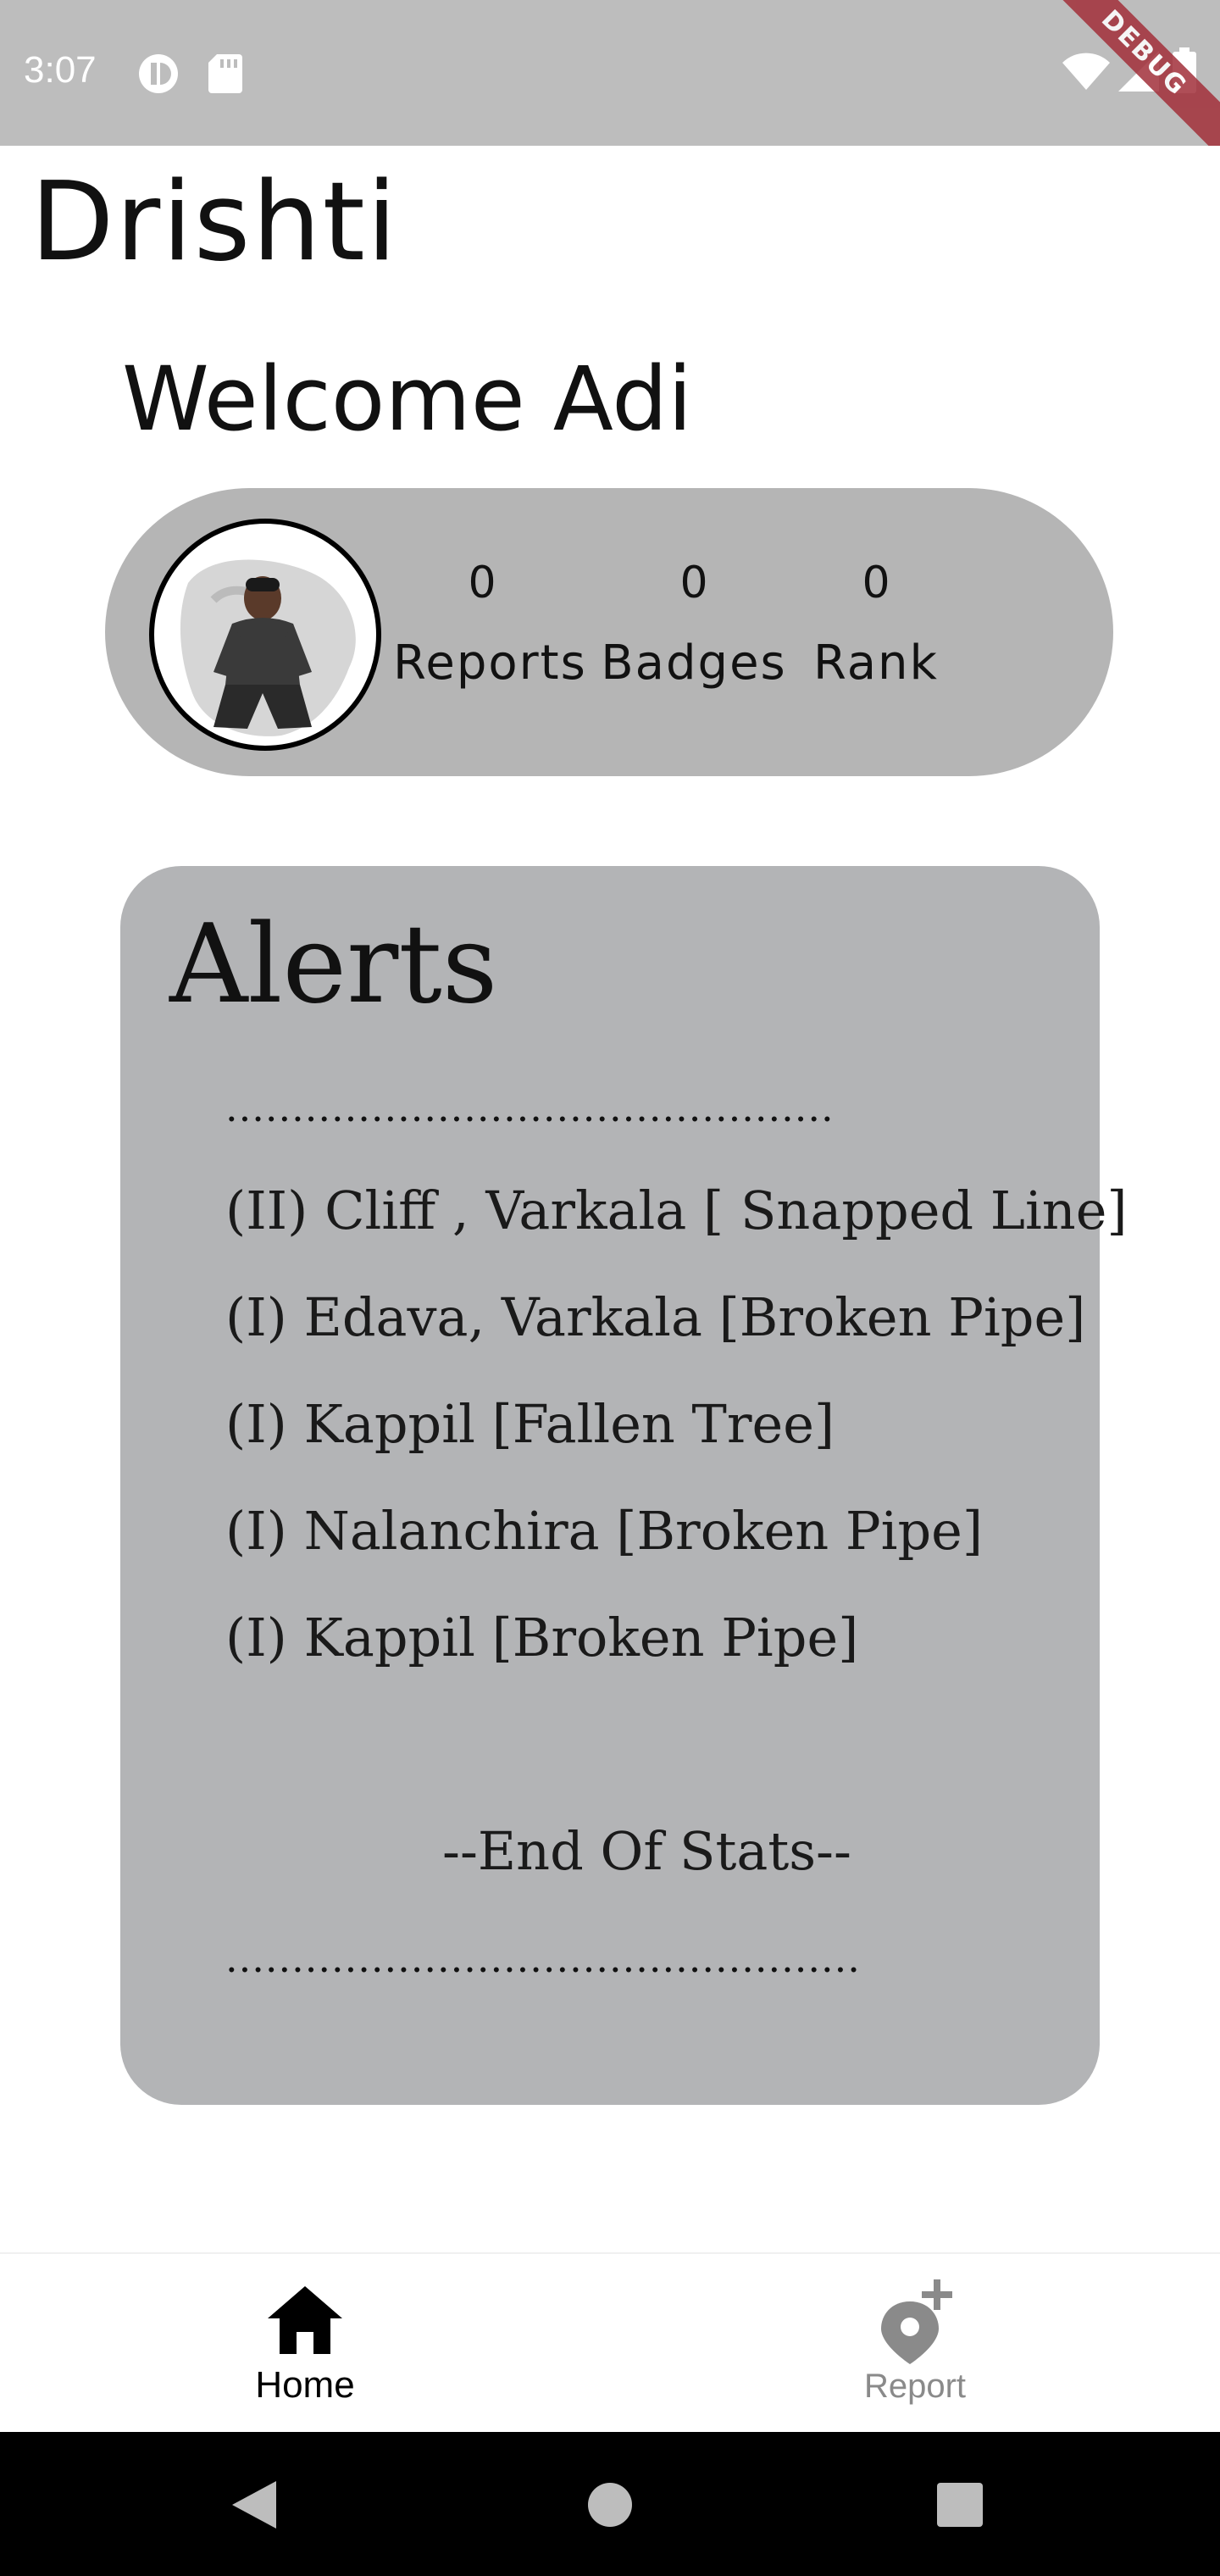 The width and height of the screenshot is (1220, 2576). Describe the element at coordinates (693, 583) in the screenshot. I see `stat-badges-value: 0` at that location.